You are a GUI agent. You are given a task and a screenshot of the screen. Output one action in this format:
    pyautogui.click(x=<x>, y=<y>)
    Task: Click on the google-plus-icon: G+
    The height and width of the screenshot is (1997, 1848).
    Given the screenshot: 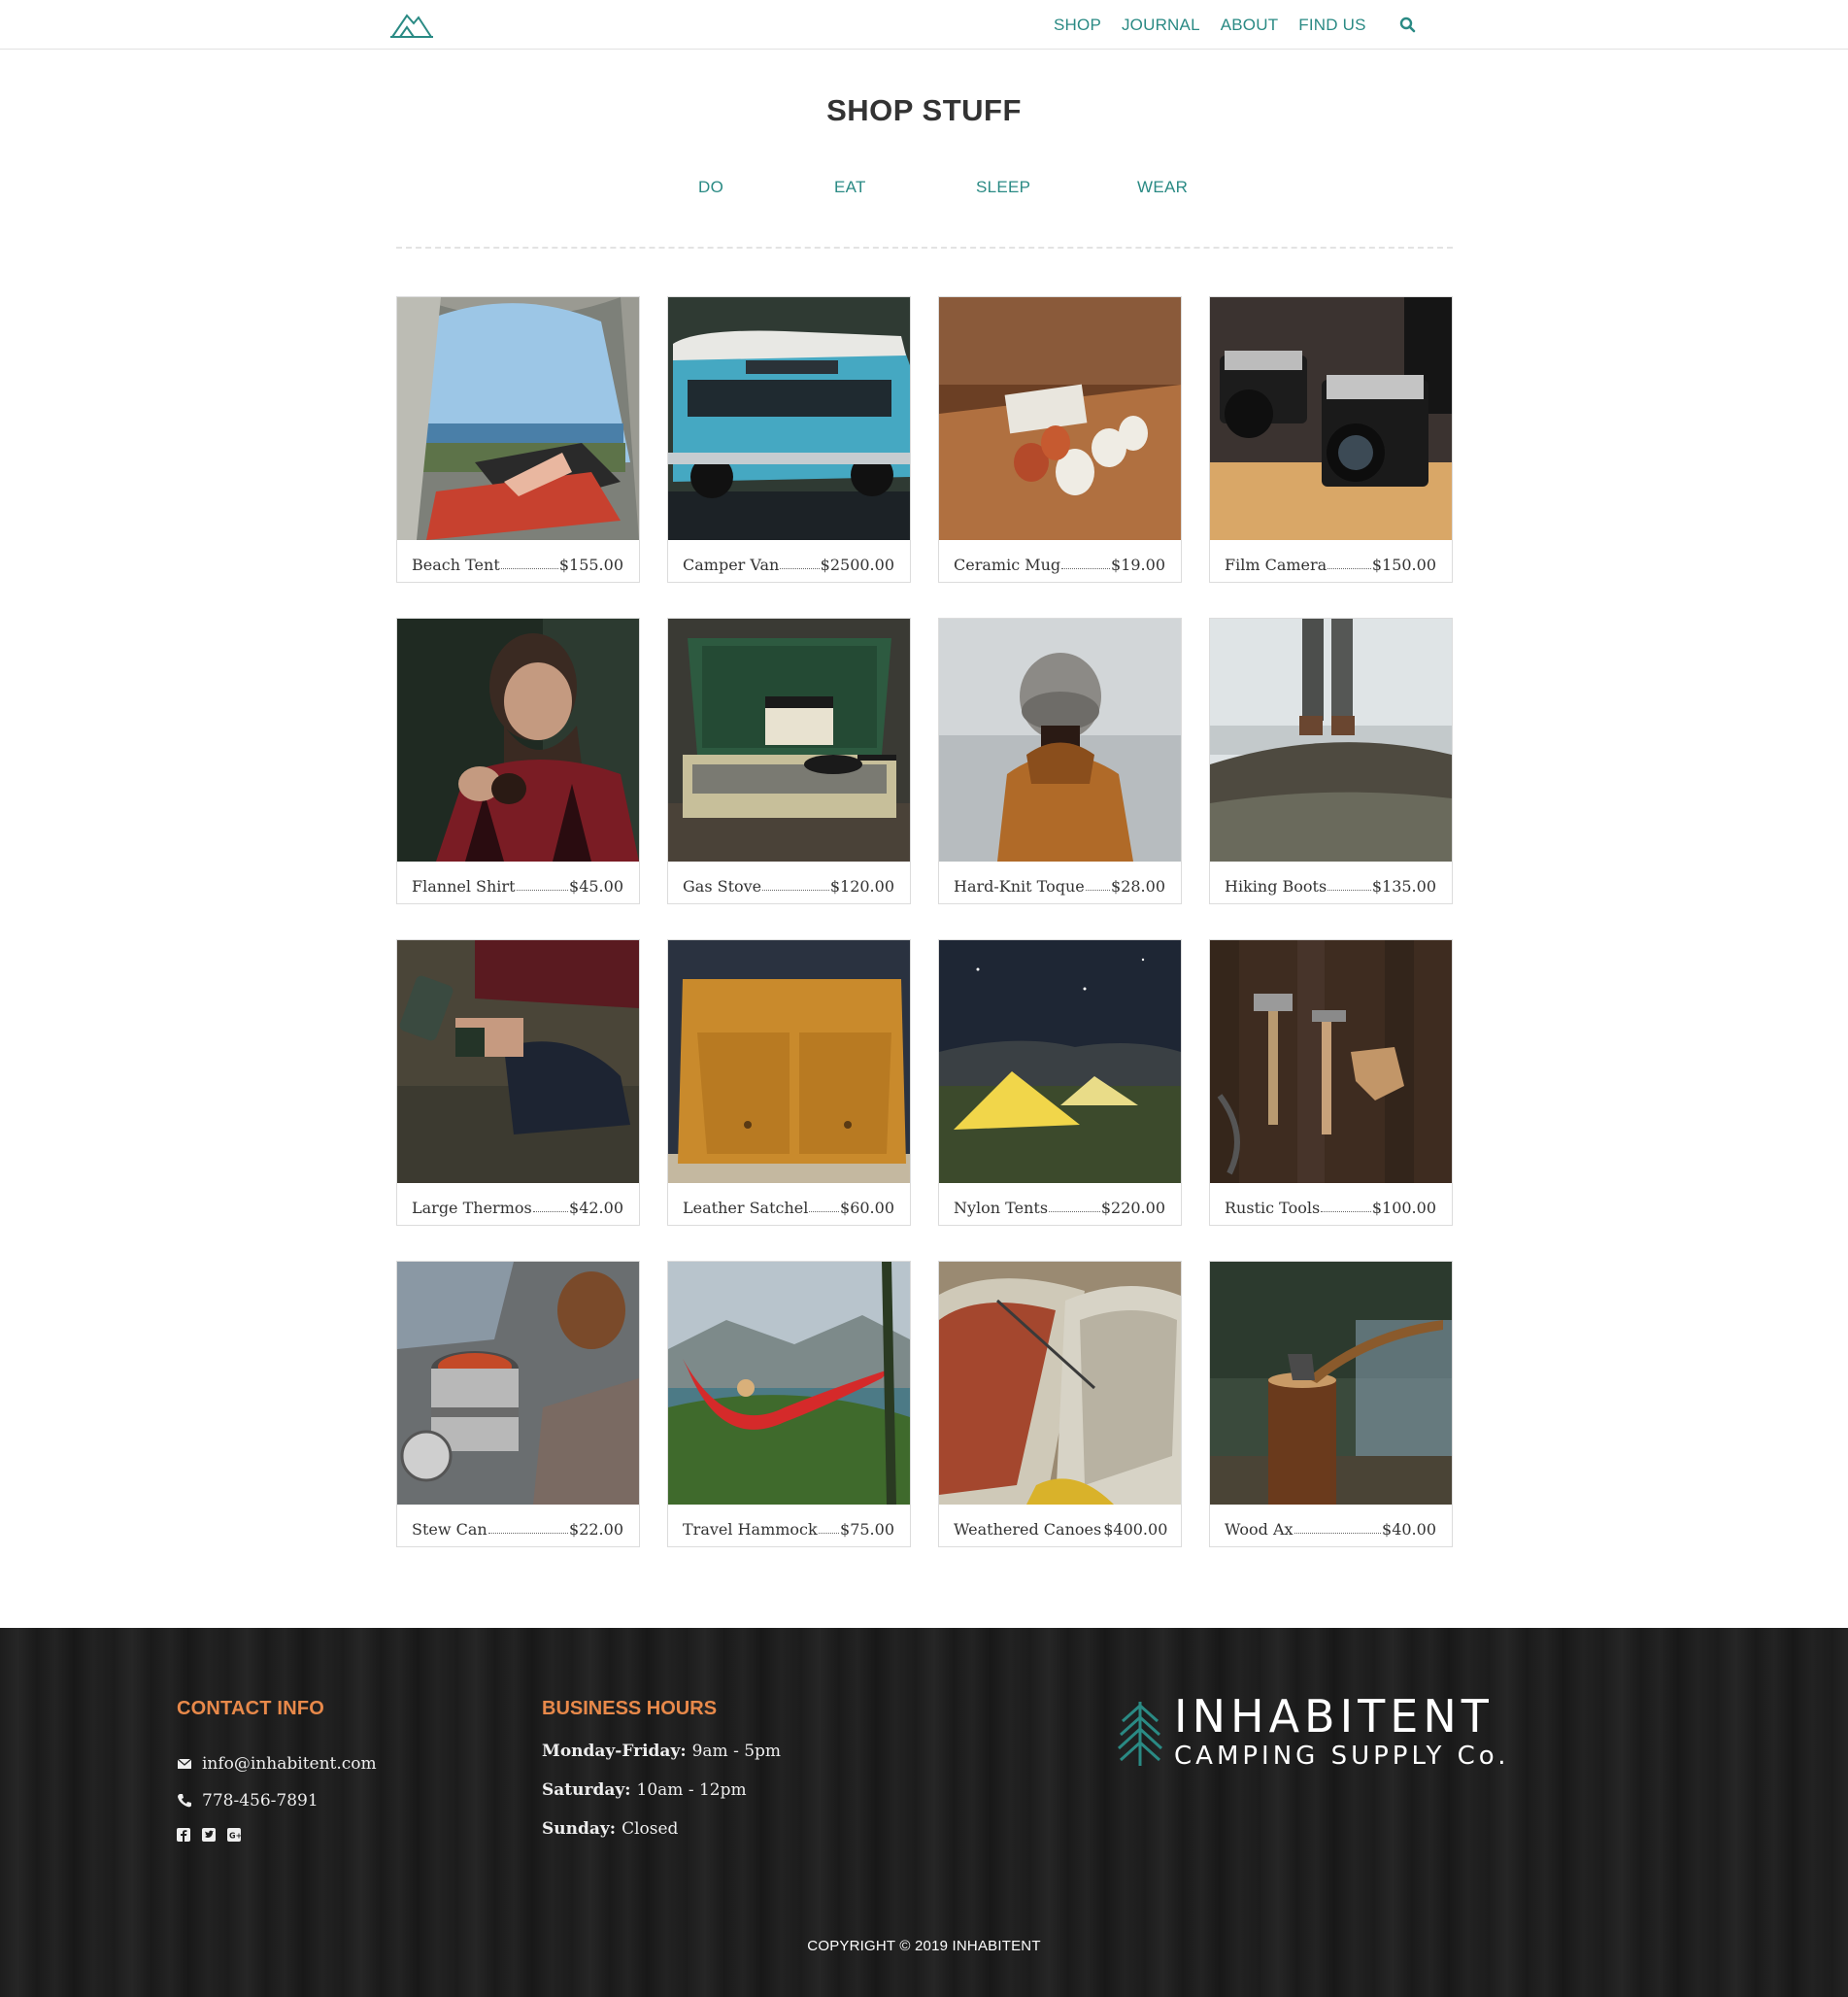 What is the action you would take?
    pyautogui.click(x=234, y=1835)
    